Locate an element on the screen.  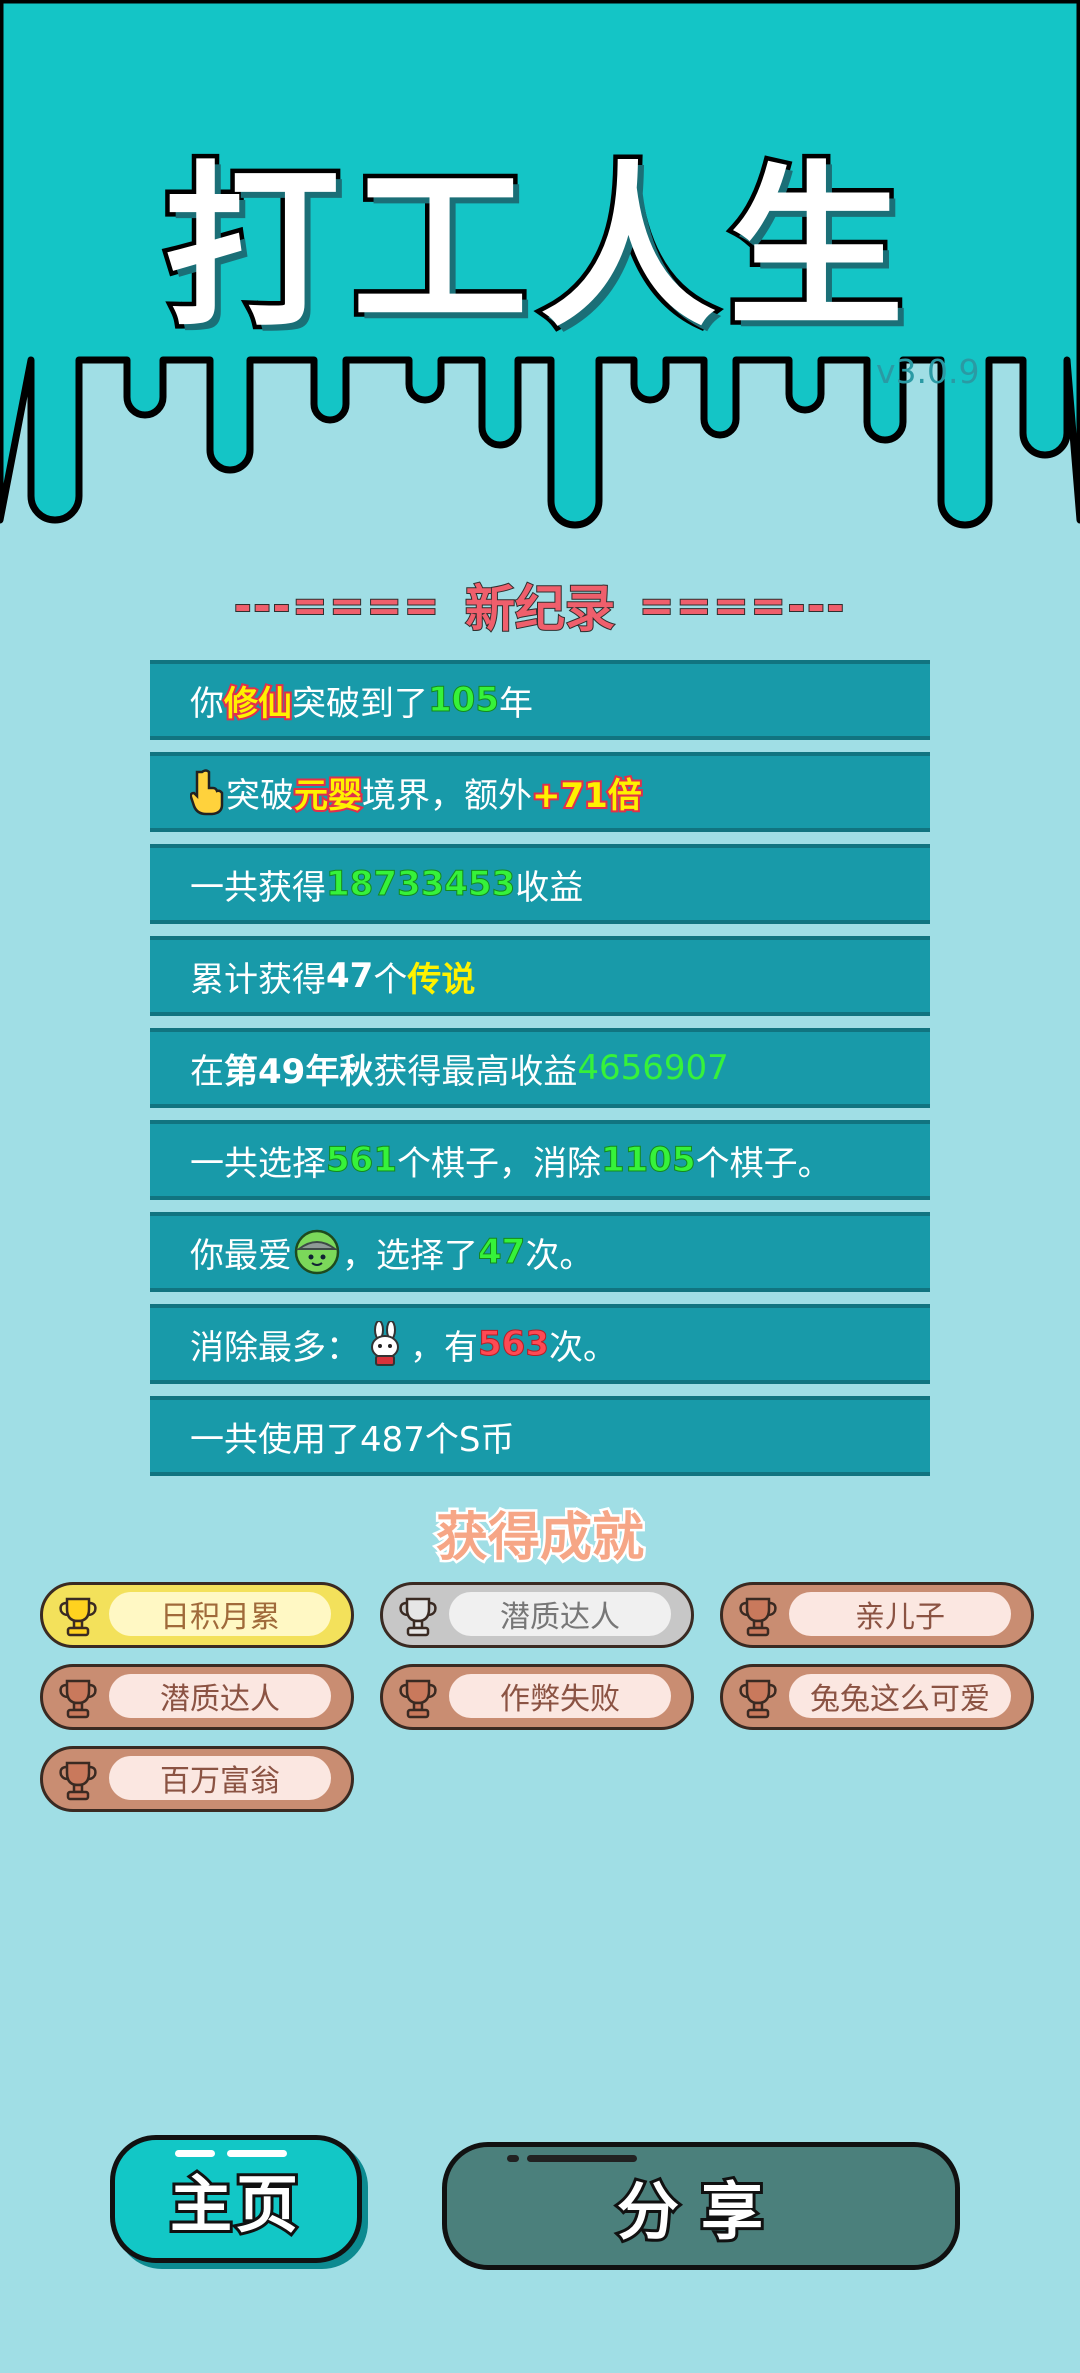
stat-value: 第49年秋 is located at coordinates (299, 1071).